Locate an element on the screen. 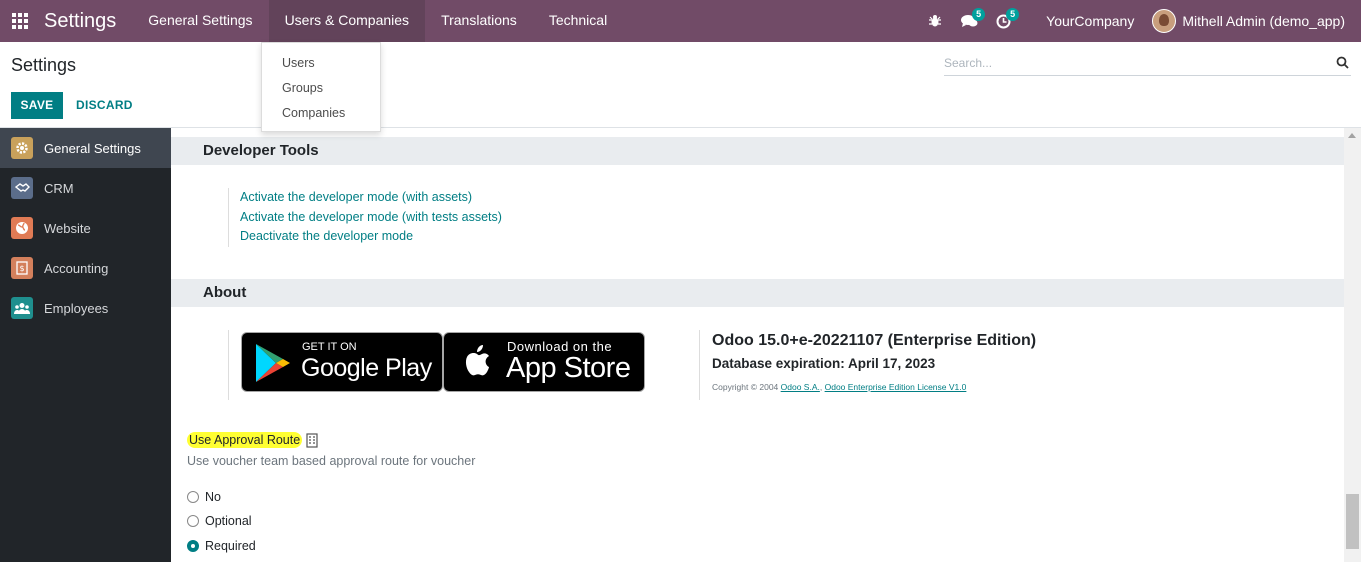  search-icon is located at coordinates (1342, 65).